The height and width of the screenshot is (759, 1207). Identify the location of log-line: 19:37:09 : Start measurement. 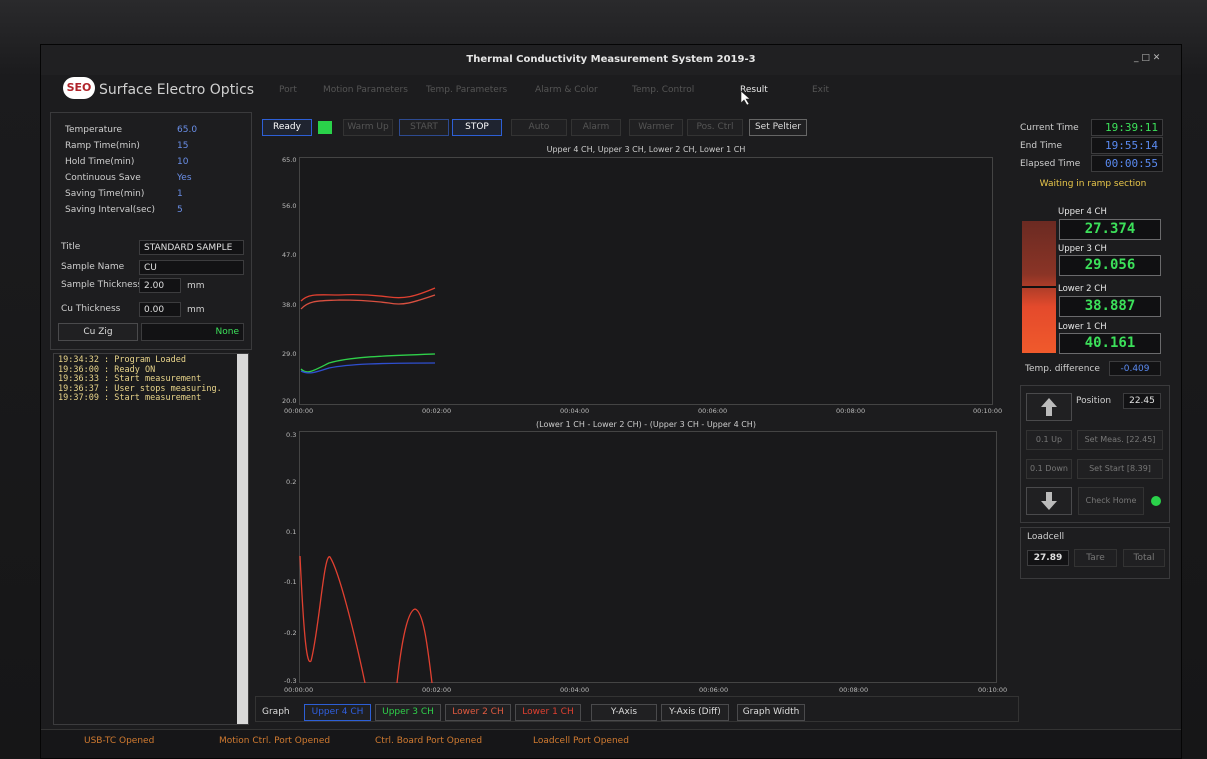
(130, 398).